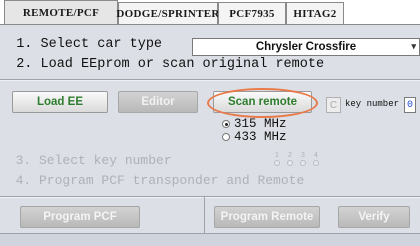 The height and width of the screenshot is (246, 420). I want to click on key-number-label: key number, so click(372, 104).